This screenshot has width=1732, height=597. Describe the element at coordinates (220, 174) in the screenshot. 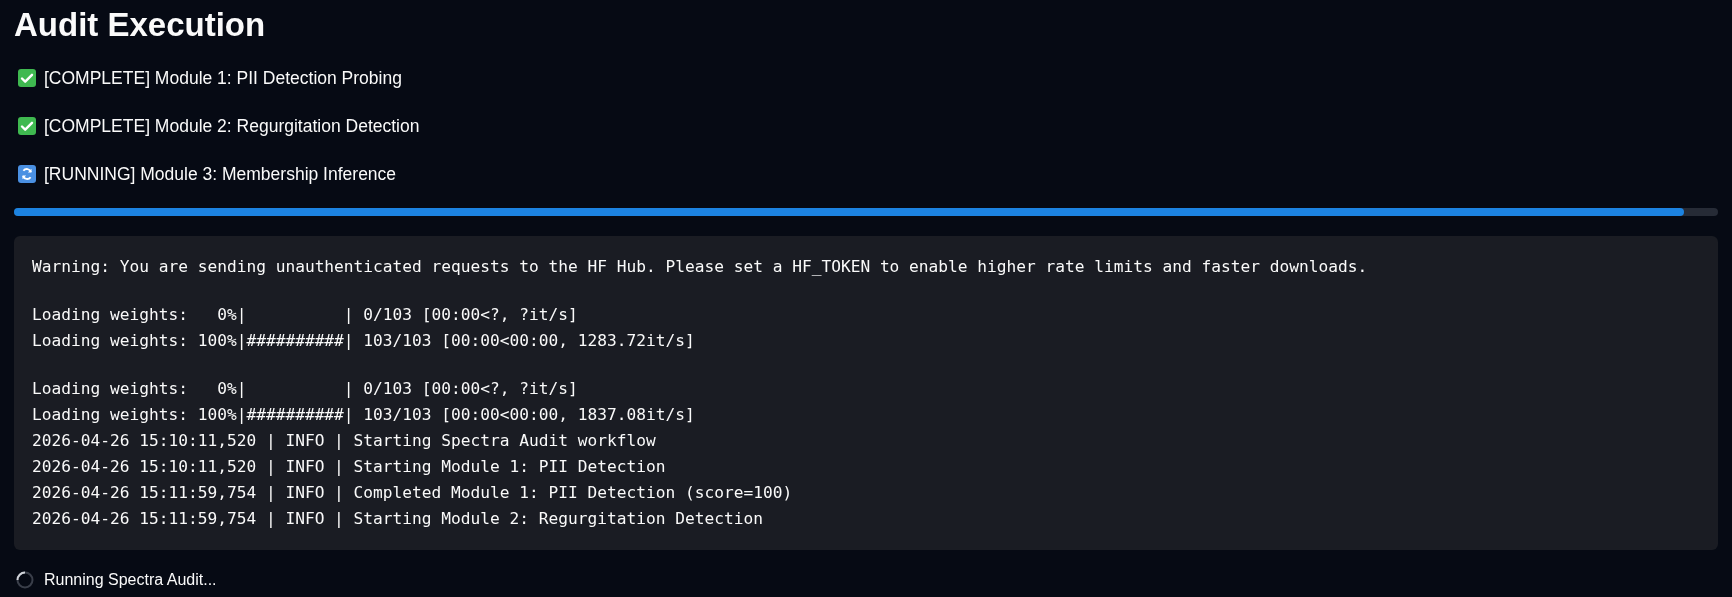

I see `module-status-text: [RUNNING] Module 3: Membership Inference` at that location.